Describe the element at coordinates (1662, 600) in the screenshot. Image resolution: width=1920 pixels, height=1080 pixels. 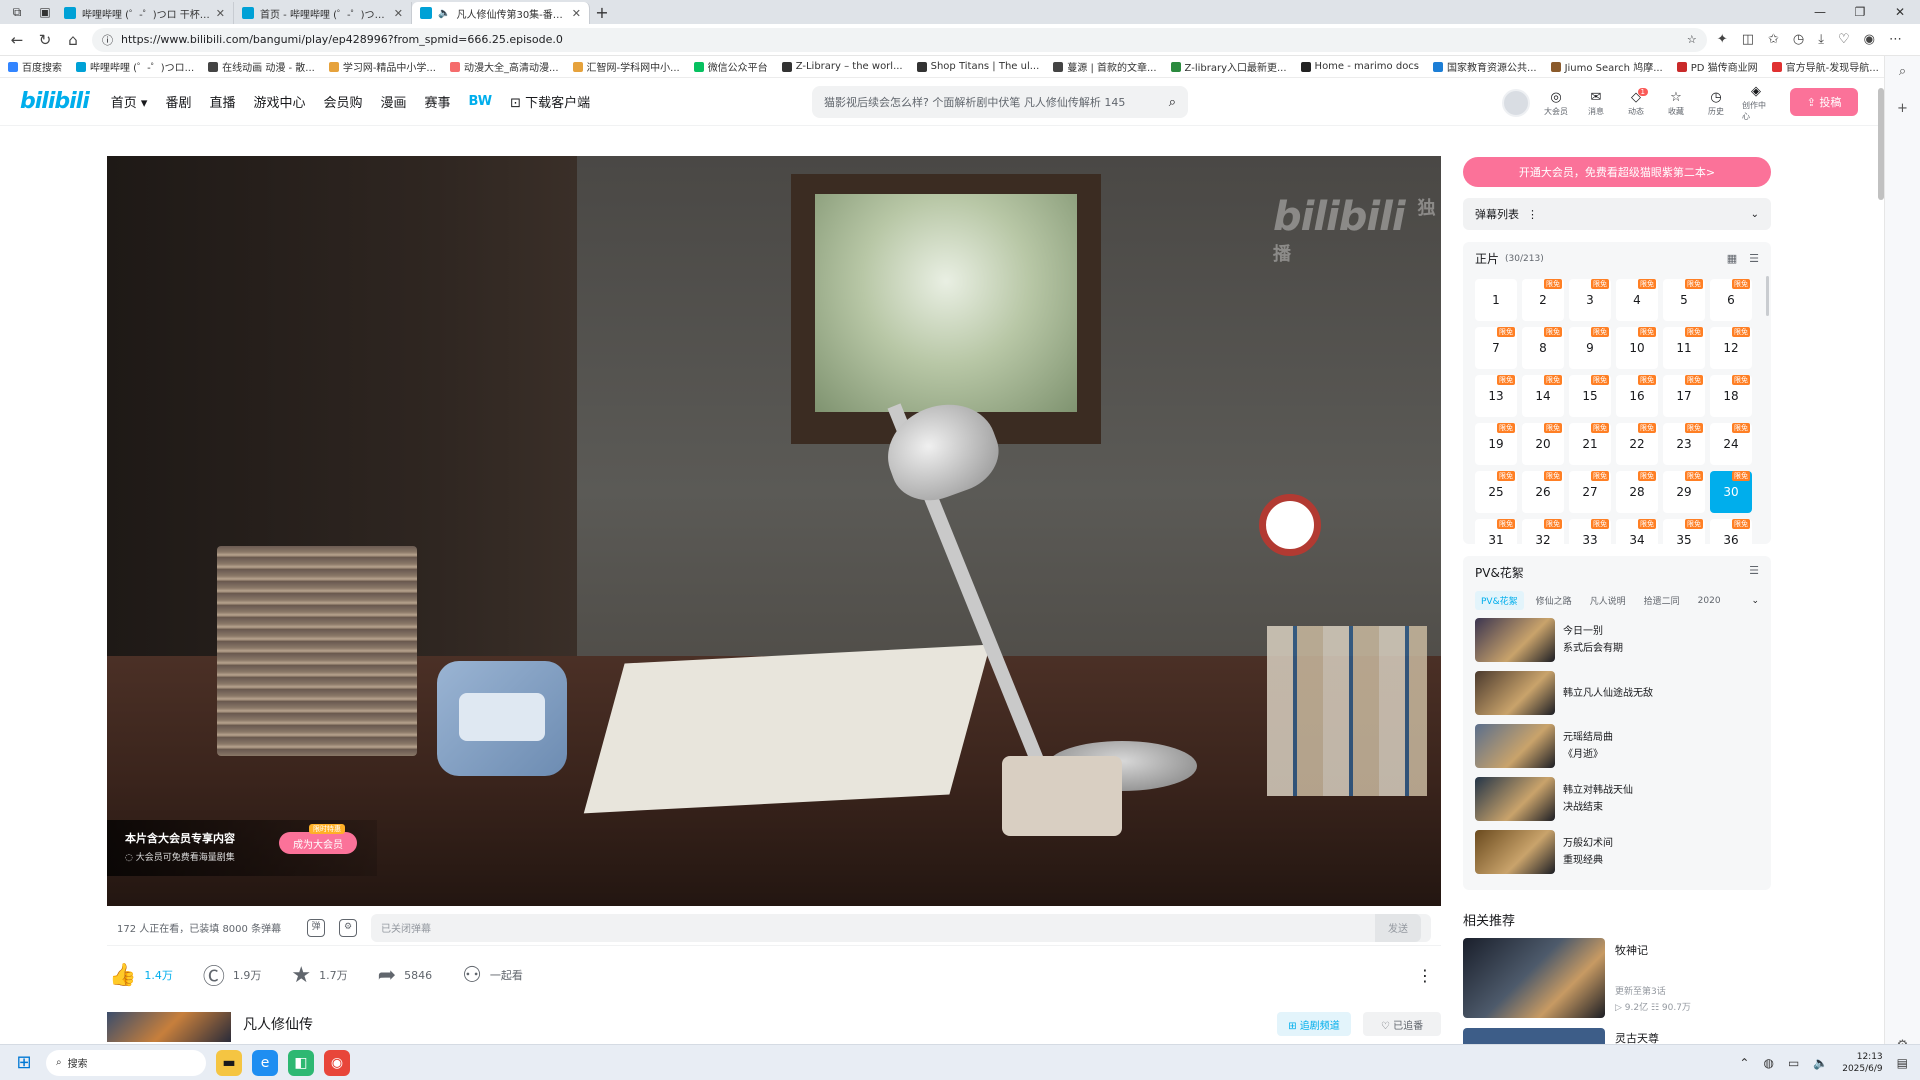
I see `pv-tab: 拾遗二同` at that location.